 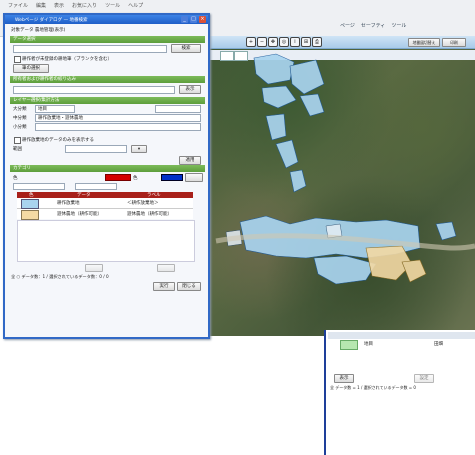 What do you see at coordinates (349, 345) in the screenshot?
I see `lower-color-swatch` at bounding box center [349, 345].